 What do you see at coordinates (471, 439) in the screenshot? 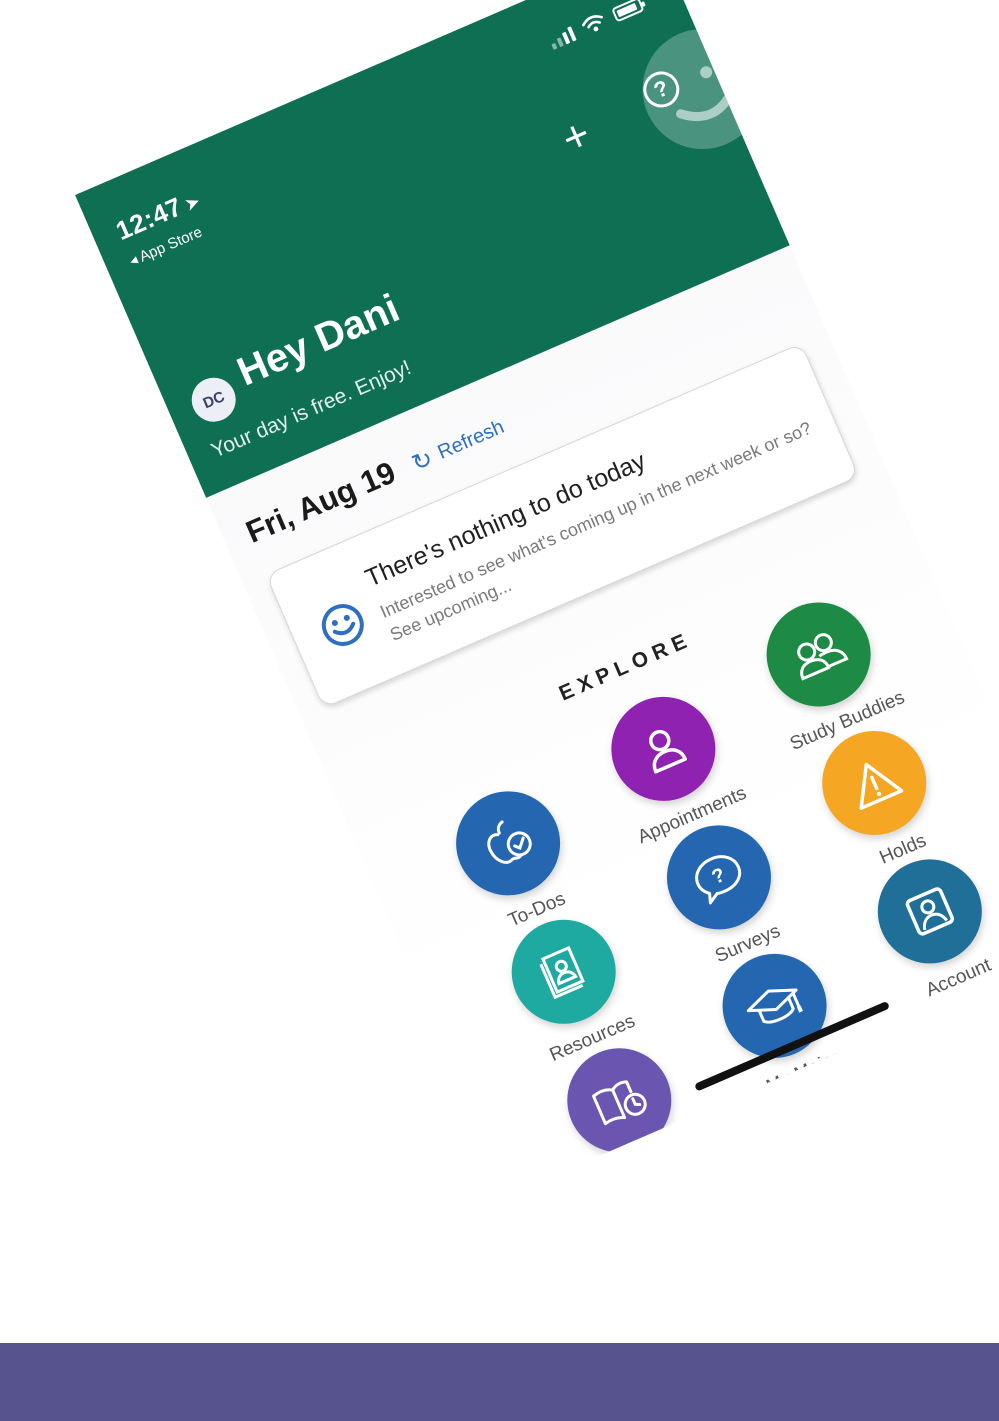
I see `refresh-label: Refresh` at bounding box center [471, 439].